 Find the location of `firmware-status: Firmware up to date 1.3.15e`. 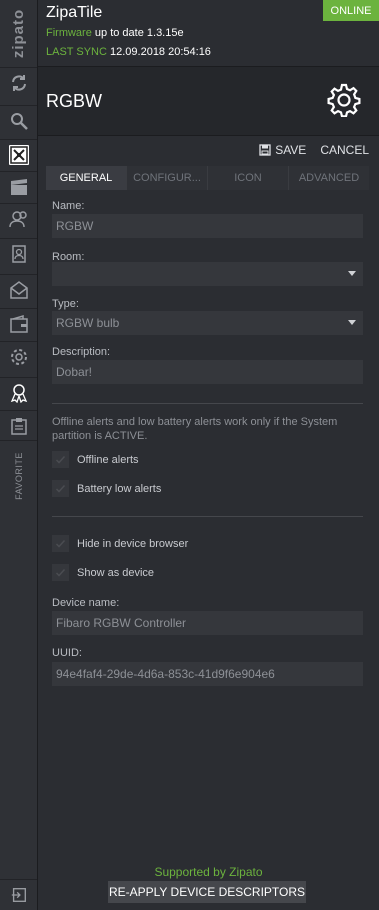

firmware-status: Firmware up to date 1.3.15e is located at coordinates (115, 33).